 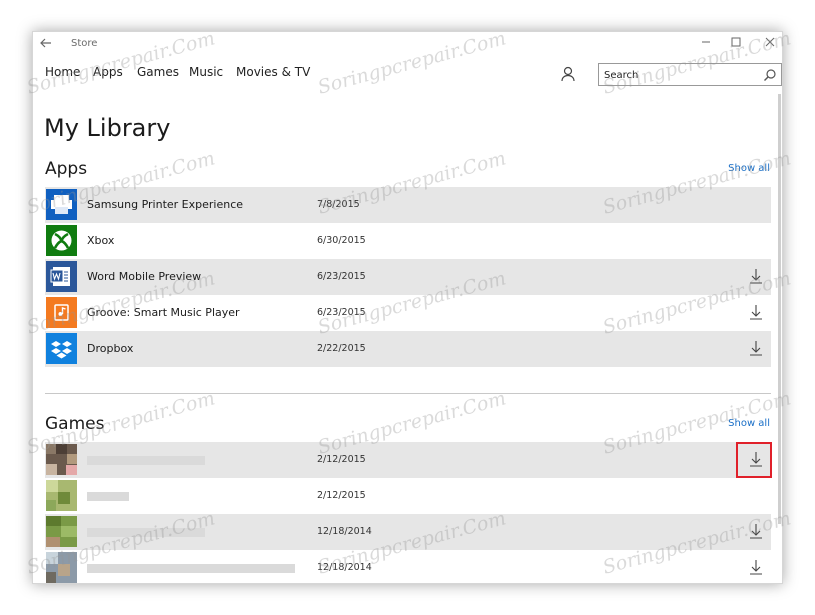 What do you see at coordinates (84, 43) in the screenshot?
I see `window-title: Store` at bounding box center [84, 43].